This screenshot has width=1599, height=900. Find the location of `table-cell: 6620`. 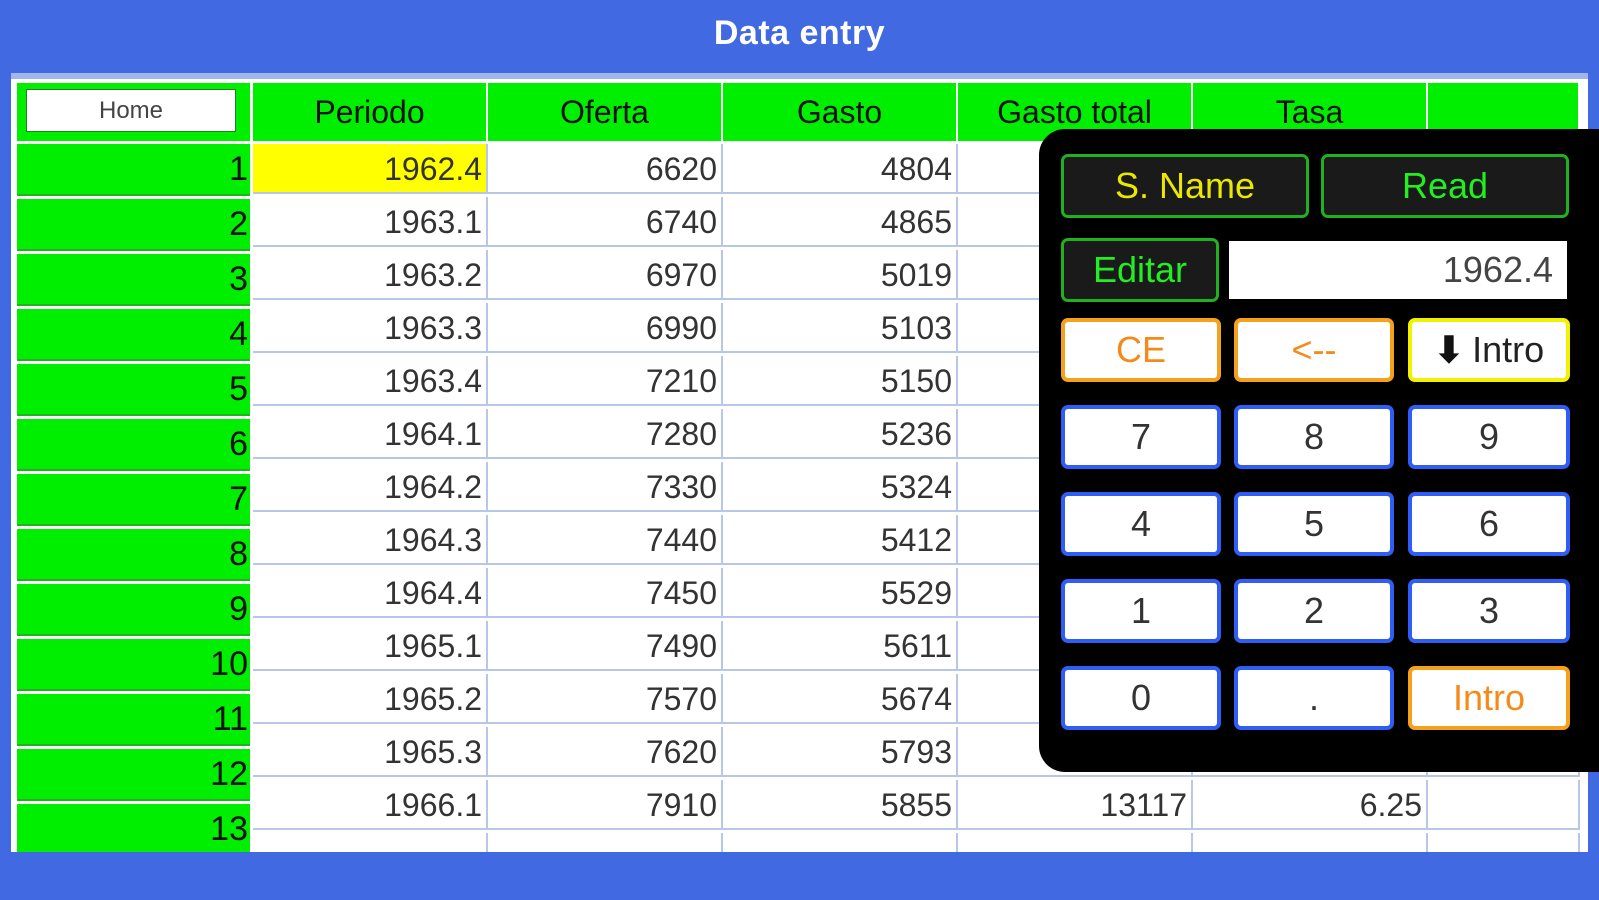

table-cell: 6620 is located at coordinates (605, 169).